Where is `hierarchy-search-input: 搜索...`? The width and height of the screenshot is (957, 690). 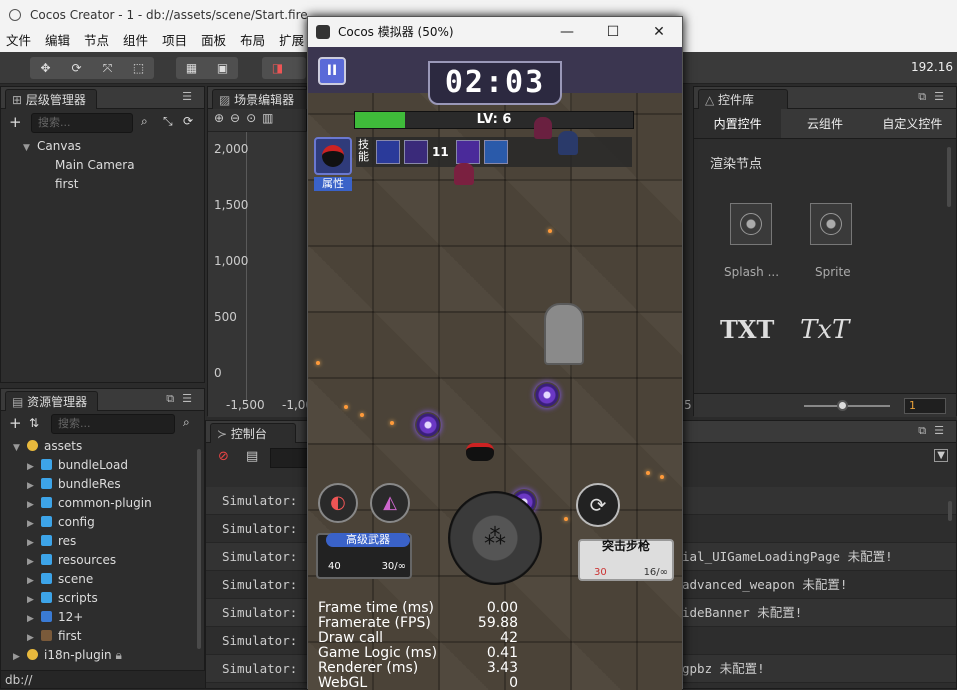
hierarchy-search-input: 搜索... is located at coordinates (82, 123).